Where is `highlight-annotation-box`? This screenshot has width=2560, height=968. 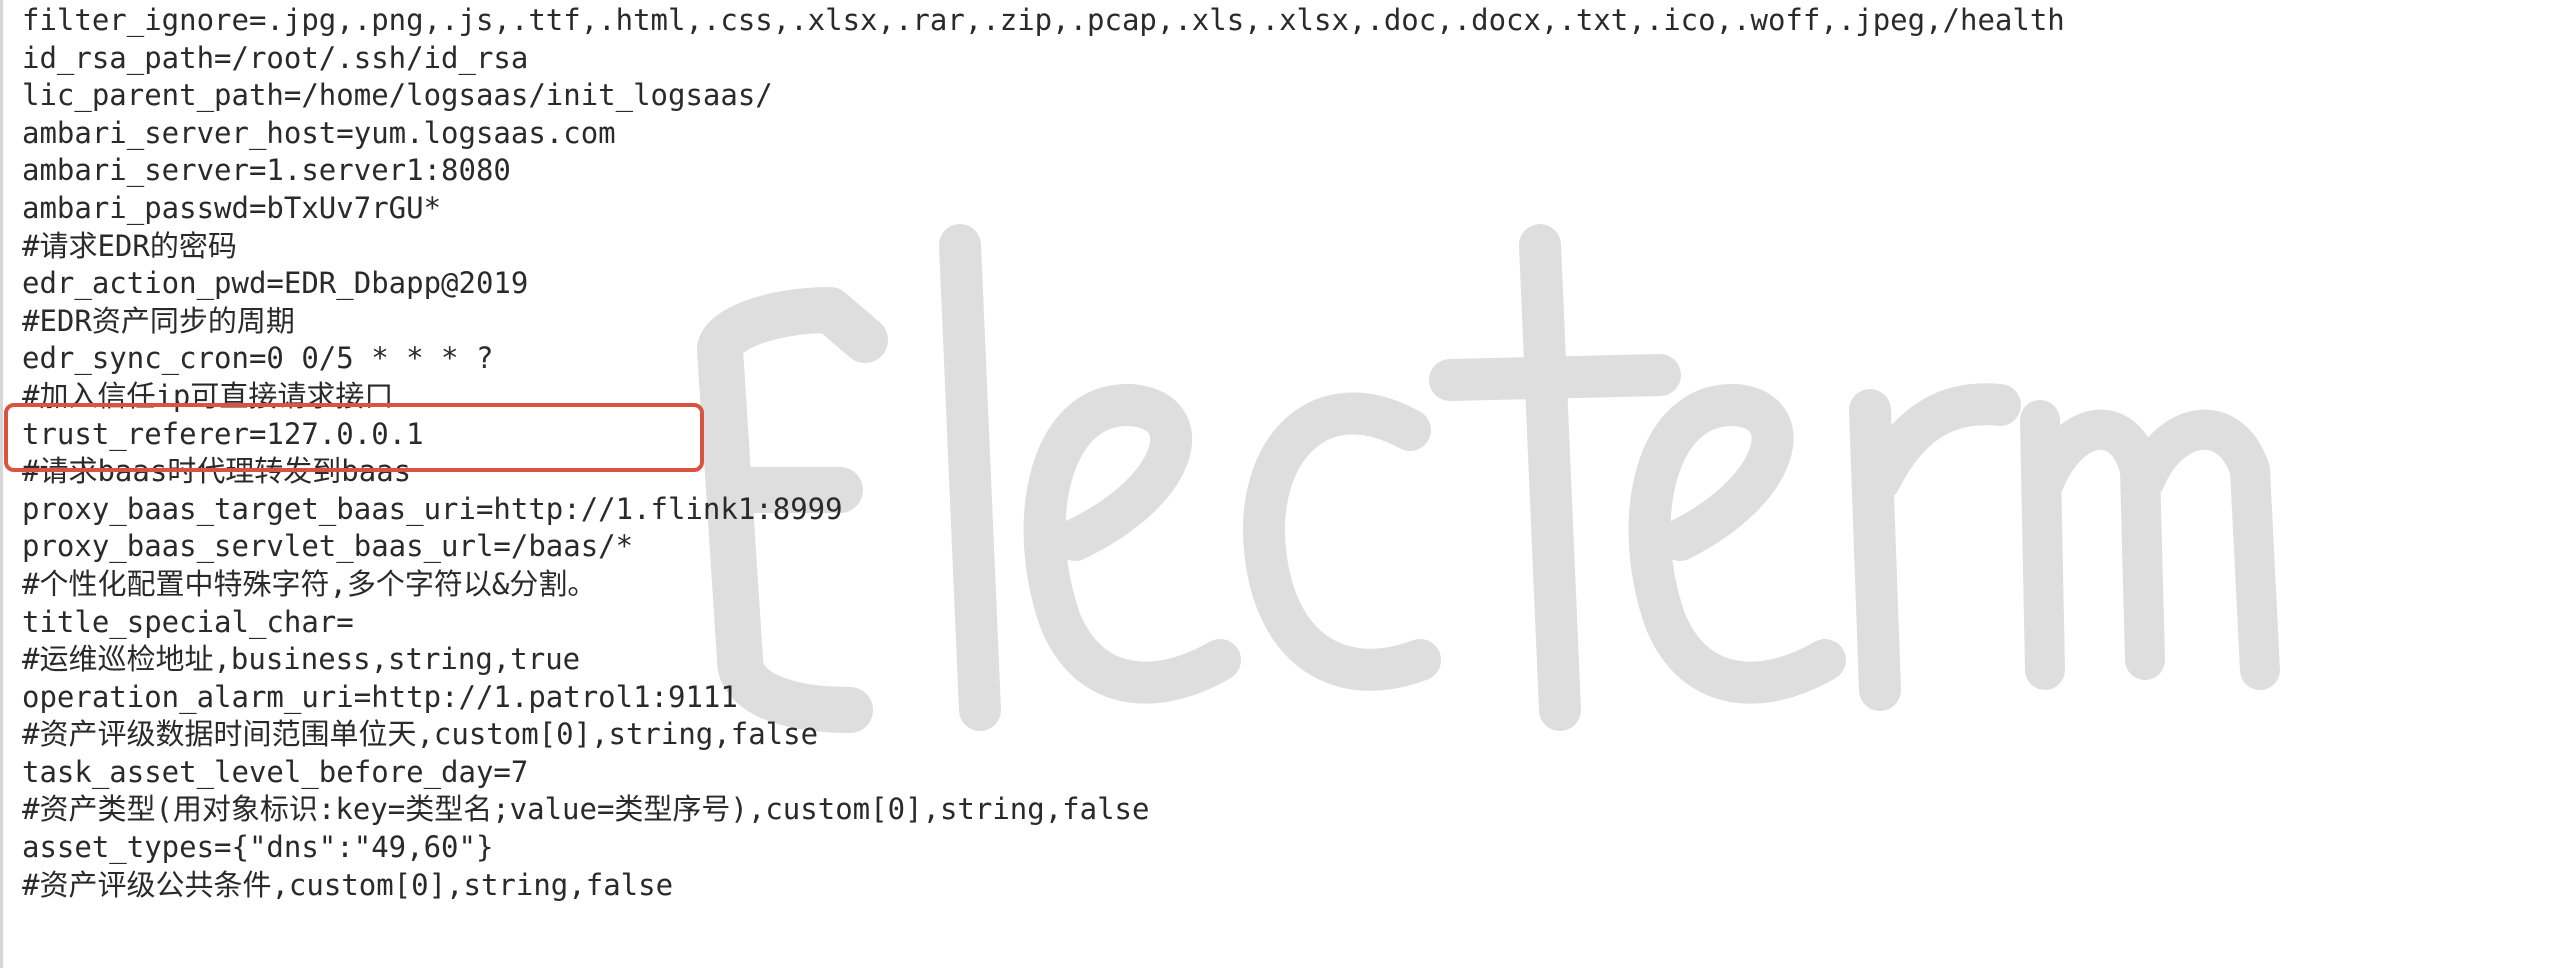 highlight-annotation-box is located at coordinates (354, 437).